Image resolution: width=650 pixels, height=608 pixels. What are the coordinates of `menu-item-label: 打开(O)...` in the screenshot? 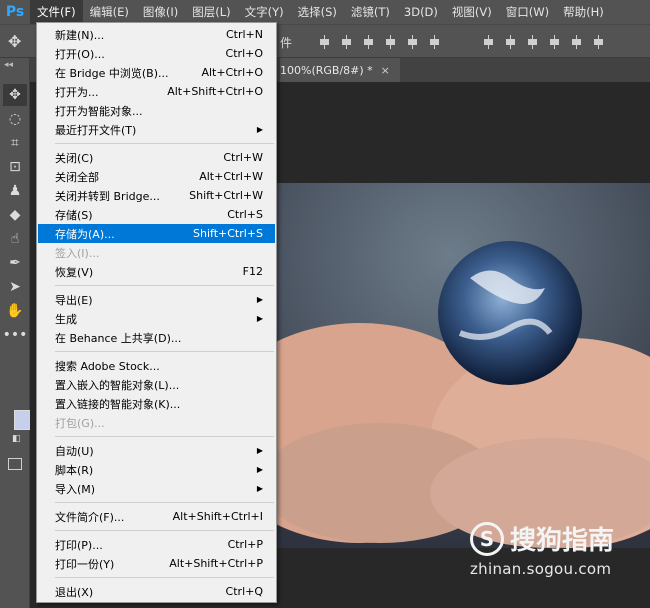 It's located at (80, 54).